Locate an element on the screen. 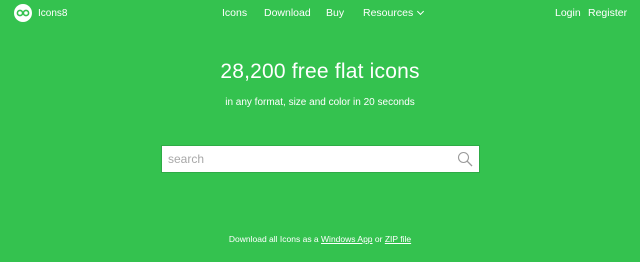  nav-download-link: Download is located at coordinates (287, 13).